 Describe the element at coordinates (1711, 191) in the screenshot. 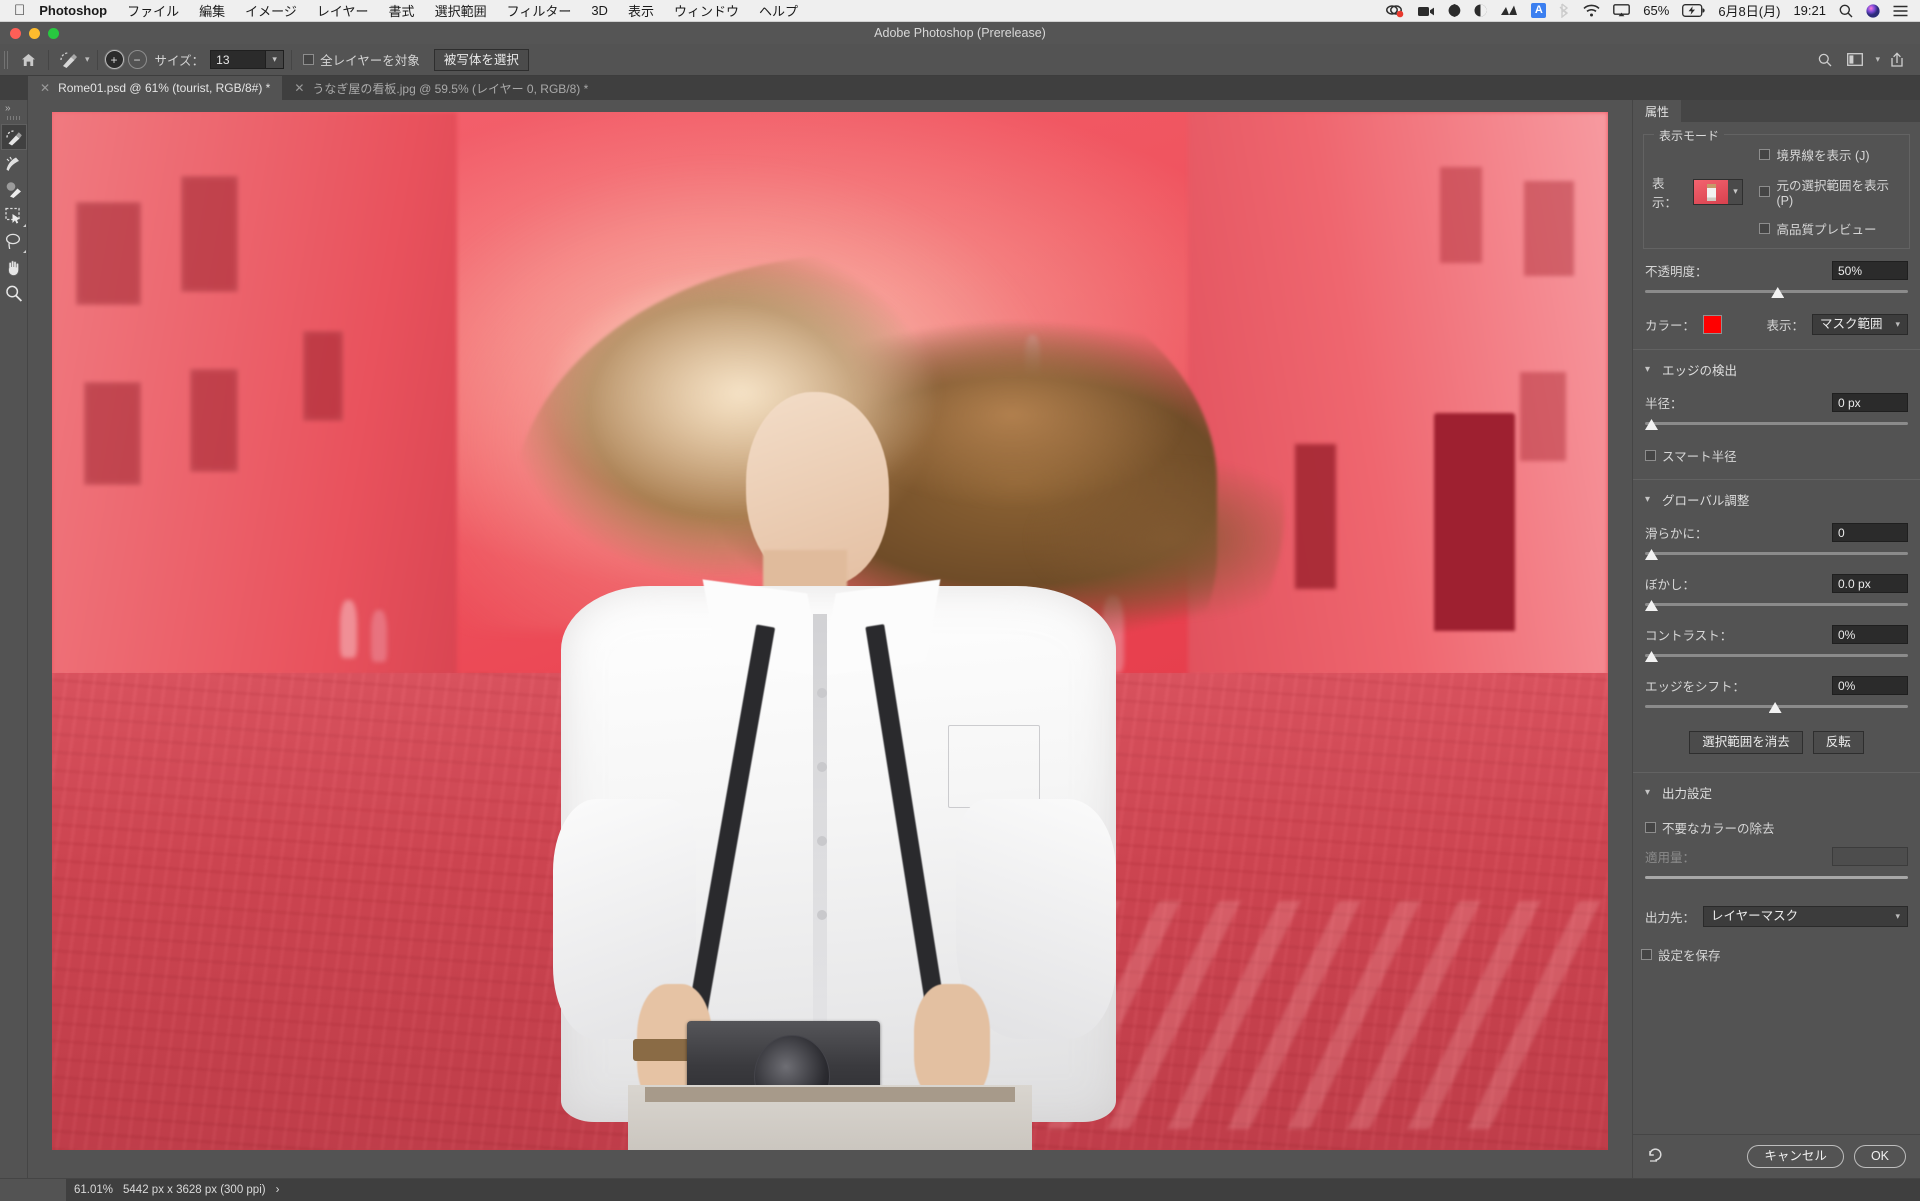

I see `view-mode-thumbnail` at that location.